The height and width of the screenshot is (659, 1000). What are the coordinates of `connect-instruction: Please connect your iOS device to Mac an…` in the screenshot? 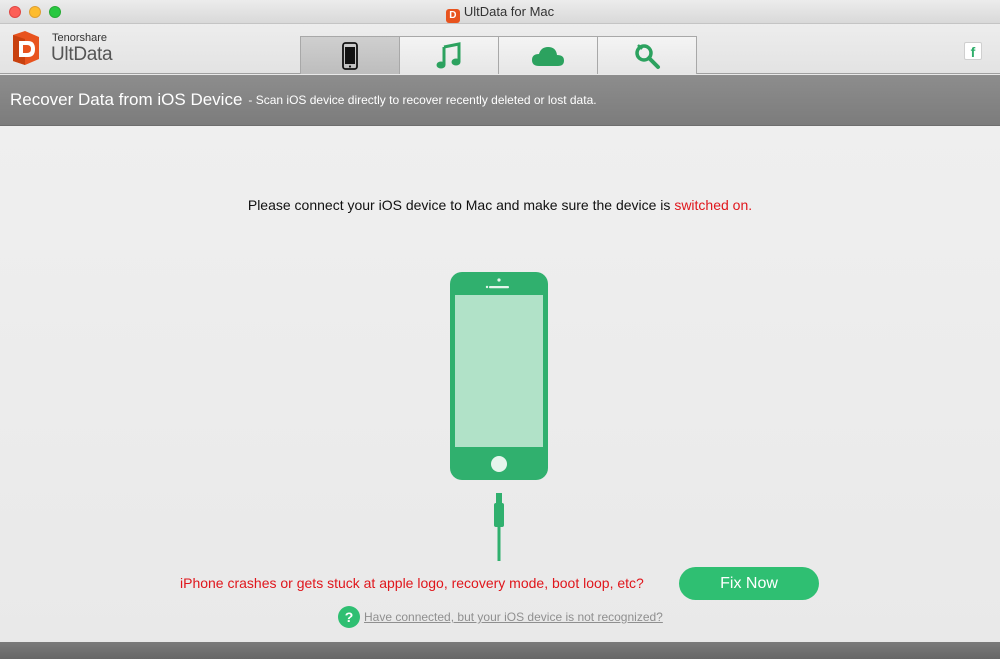 It's located at (500, 205).